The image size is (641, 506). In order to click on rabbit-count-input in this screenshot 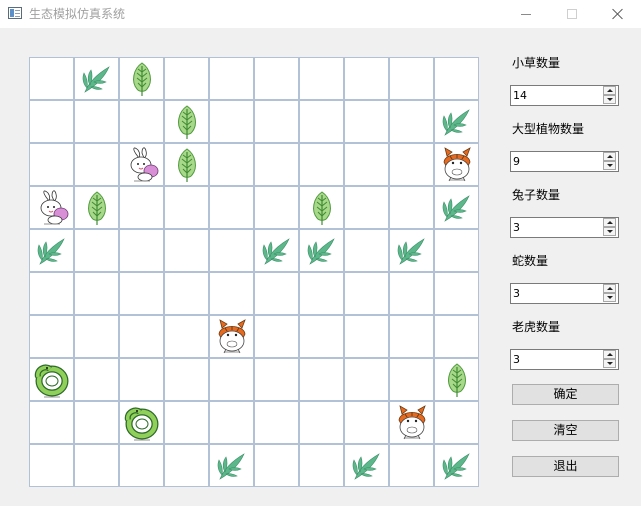, I will do `click(557, 227)`.